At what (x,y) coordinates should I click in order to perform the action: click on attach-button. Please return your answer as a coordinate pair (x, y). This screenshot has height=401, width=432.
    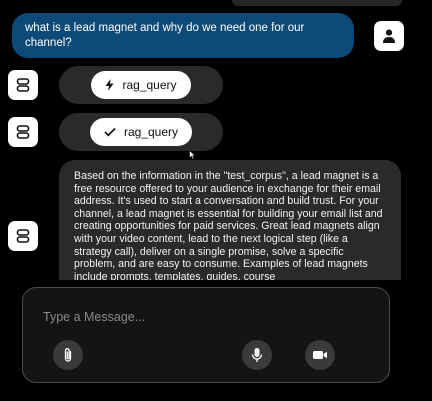
    Looking at the image, I should click on (68, 355).